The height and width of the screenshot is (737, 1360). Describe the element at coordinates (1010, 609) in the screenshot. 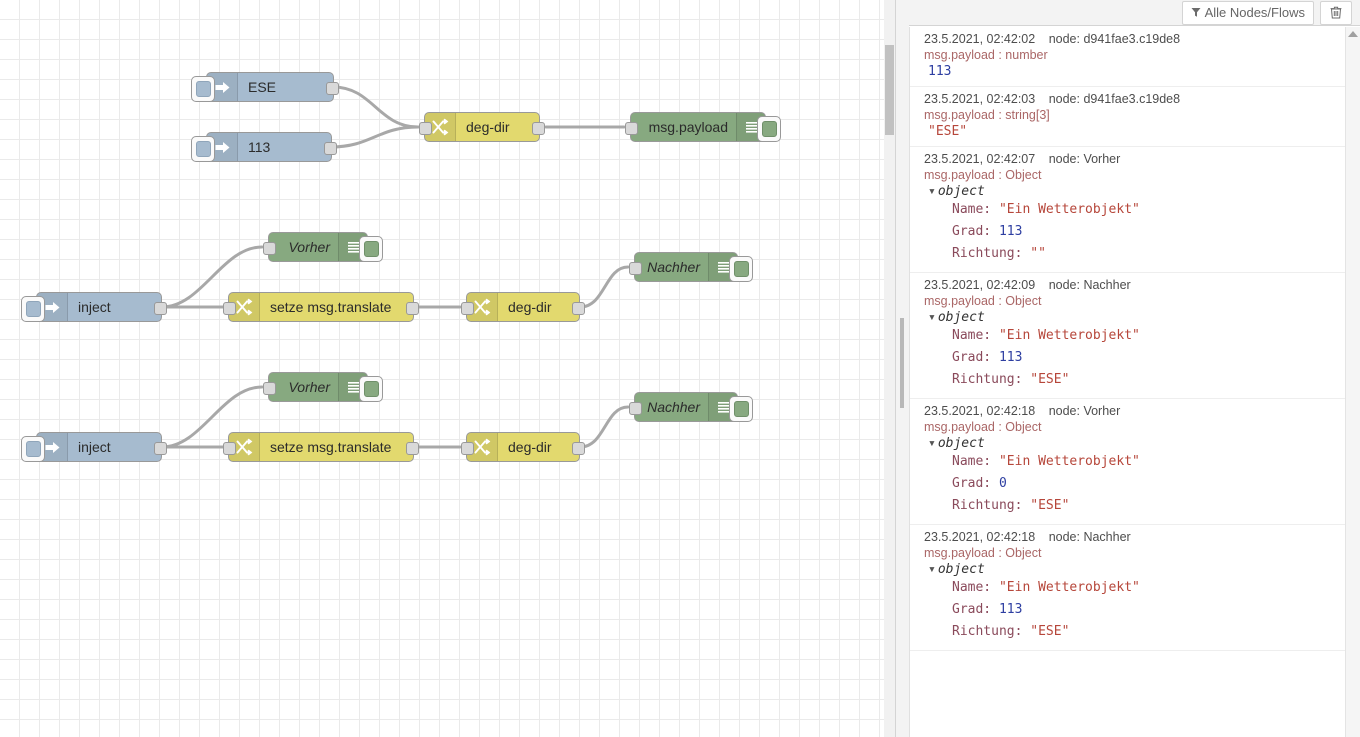

I see `property-value: 113` at that location.